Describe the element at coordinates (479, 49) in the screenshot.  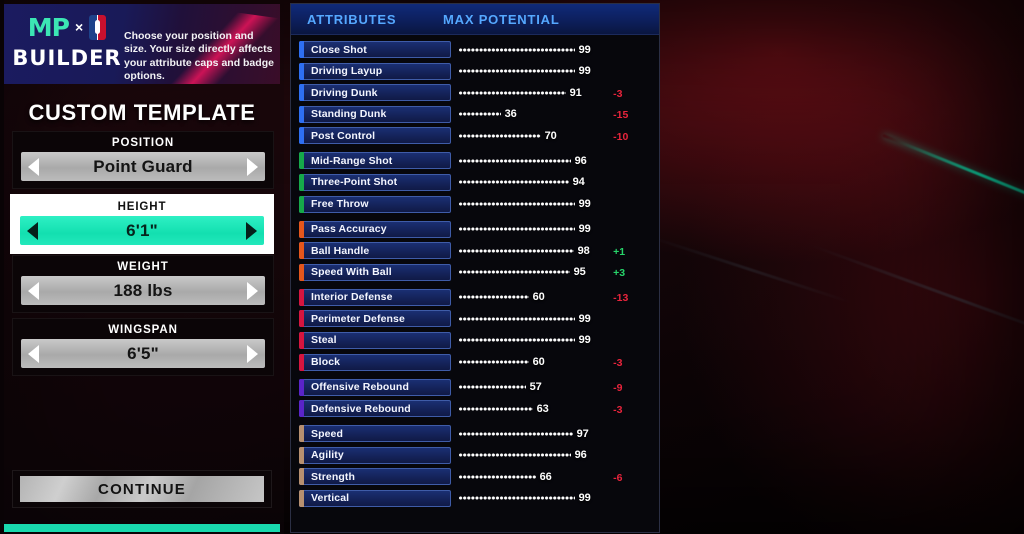
I see `attribute-row: Close Shot 99` at that location.